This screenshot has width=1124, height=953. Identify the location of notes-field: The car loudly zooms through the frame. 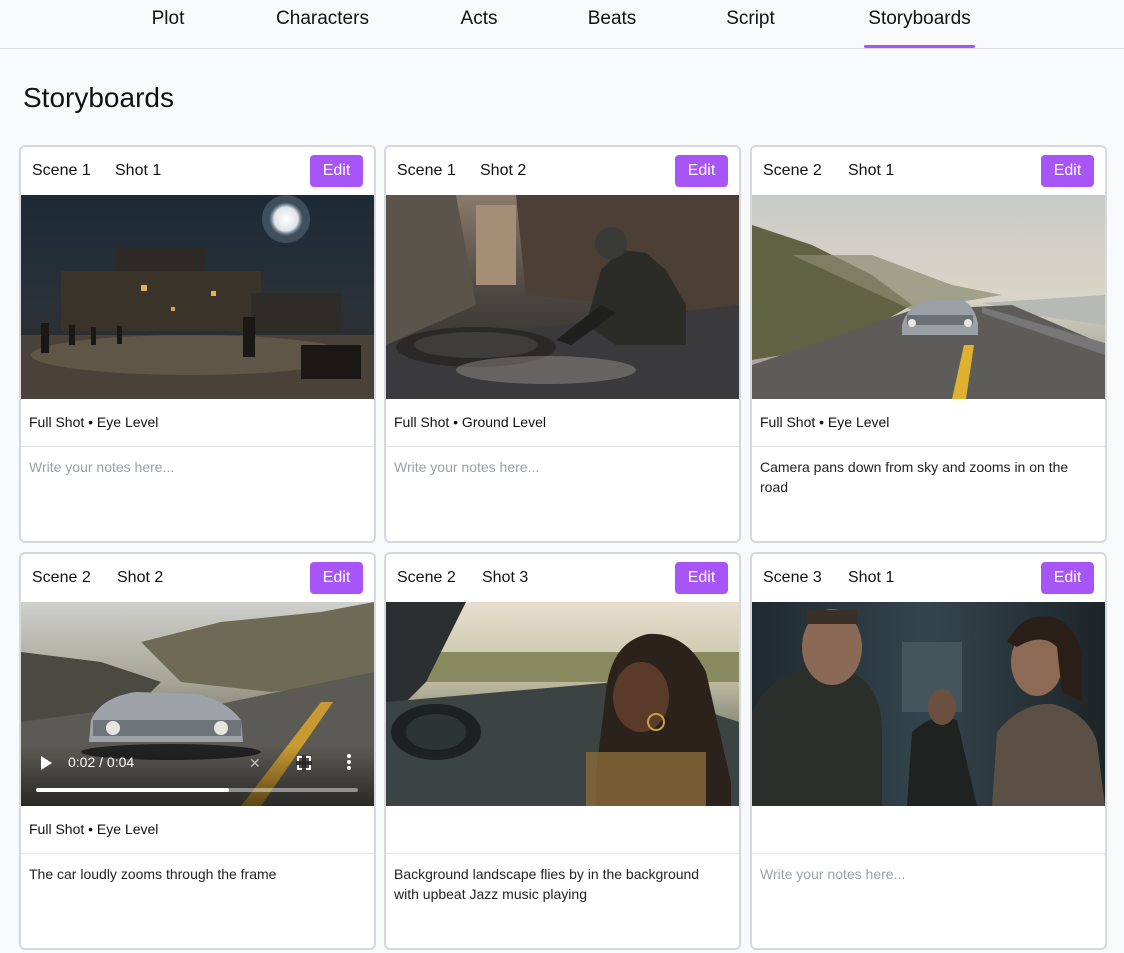
(197, 869).